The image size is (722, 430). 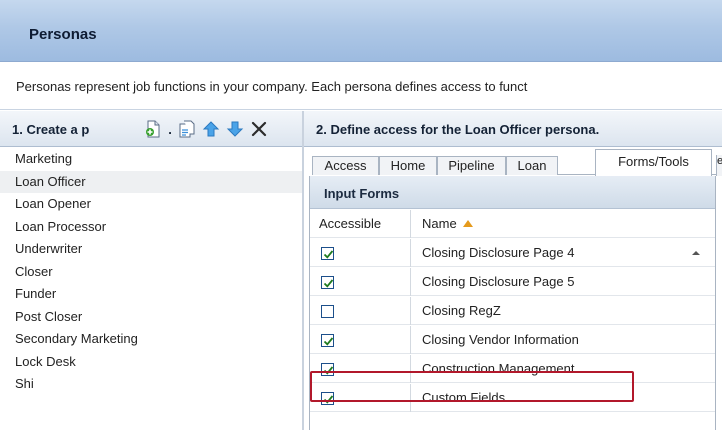 What do you see at coordinates (719, 165) in the screenshot?
I see `tab-overflow-partial: e` at bounding box center [719, 165].